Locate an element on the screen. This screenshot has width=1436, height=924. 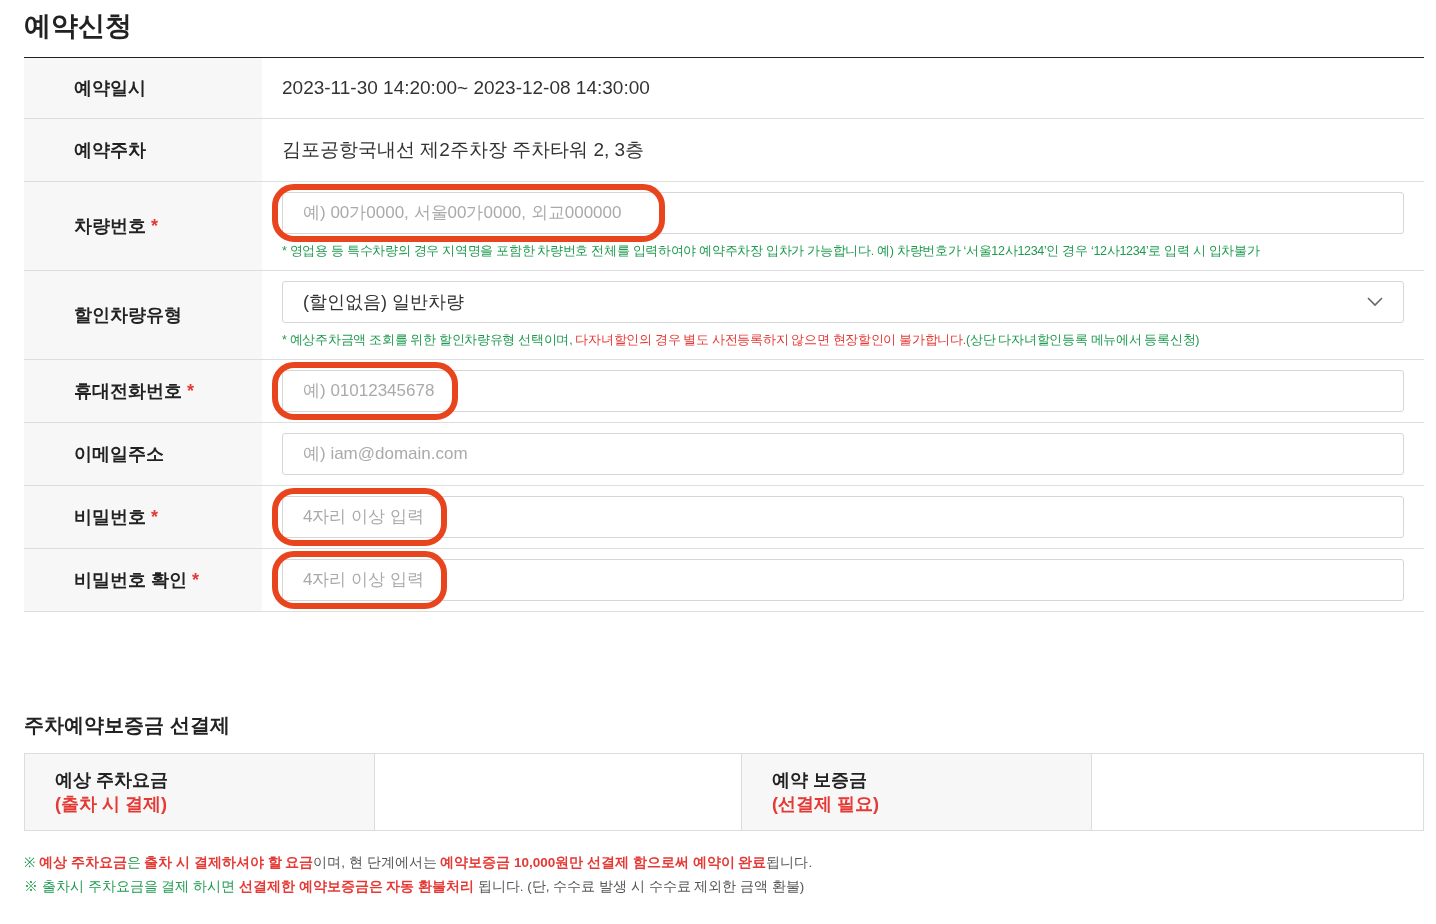
field-label: 예약주차 is located at coordinates (110, 150).